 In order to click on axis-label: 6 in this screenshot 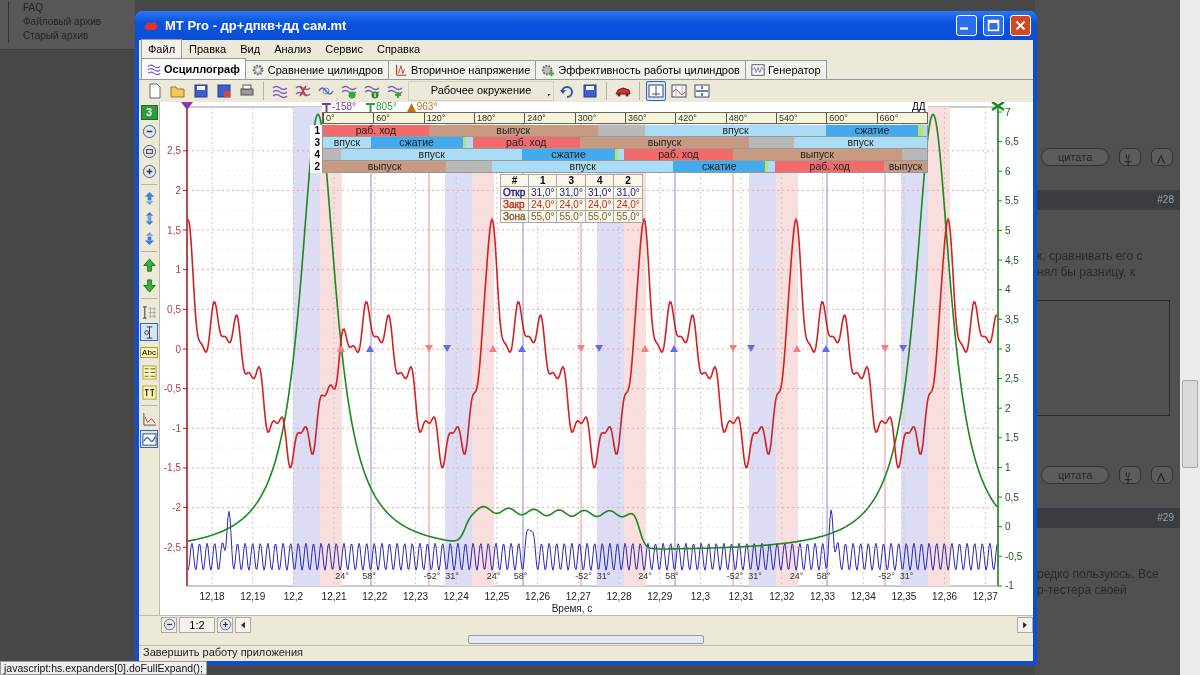, I will do `click(1008, 171)`.